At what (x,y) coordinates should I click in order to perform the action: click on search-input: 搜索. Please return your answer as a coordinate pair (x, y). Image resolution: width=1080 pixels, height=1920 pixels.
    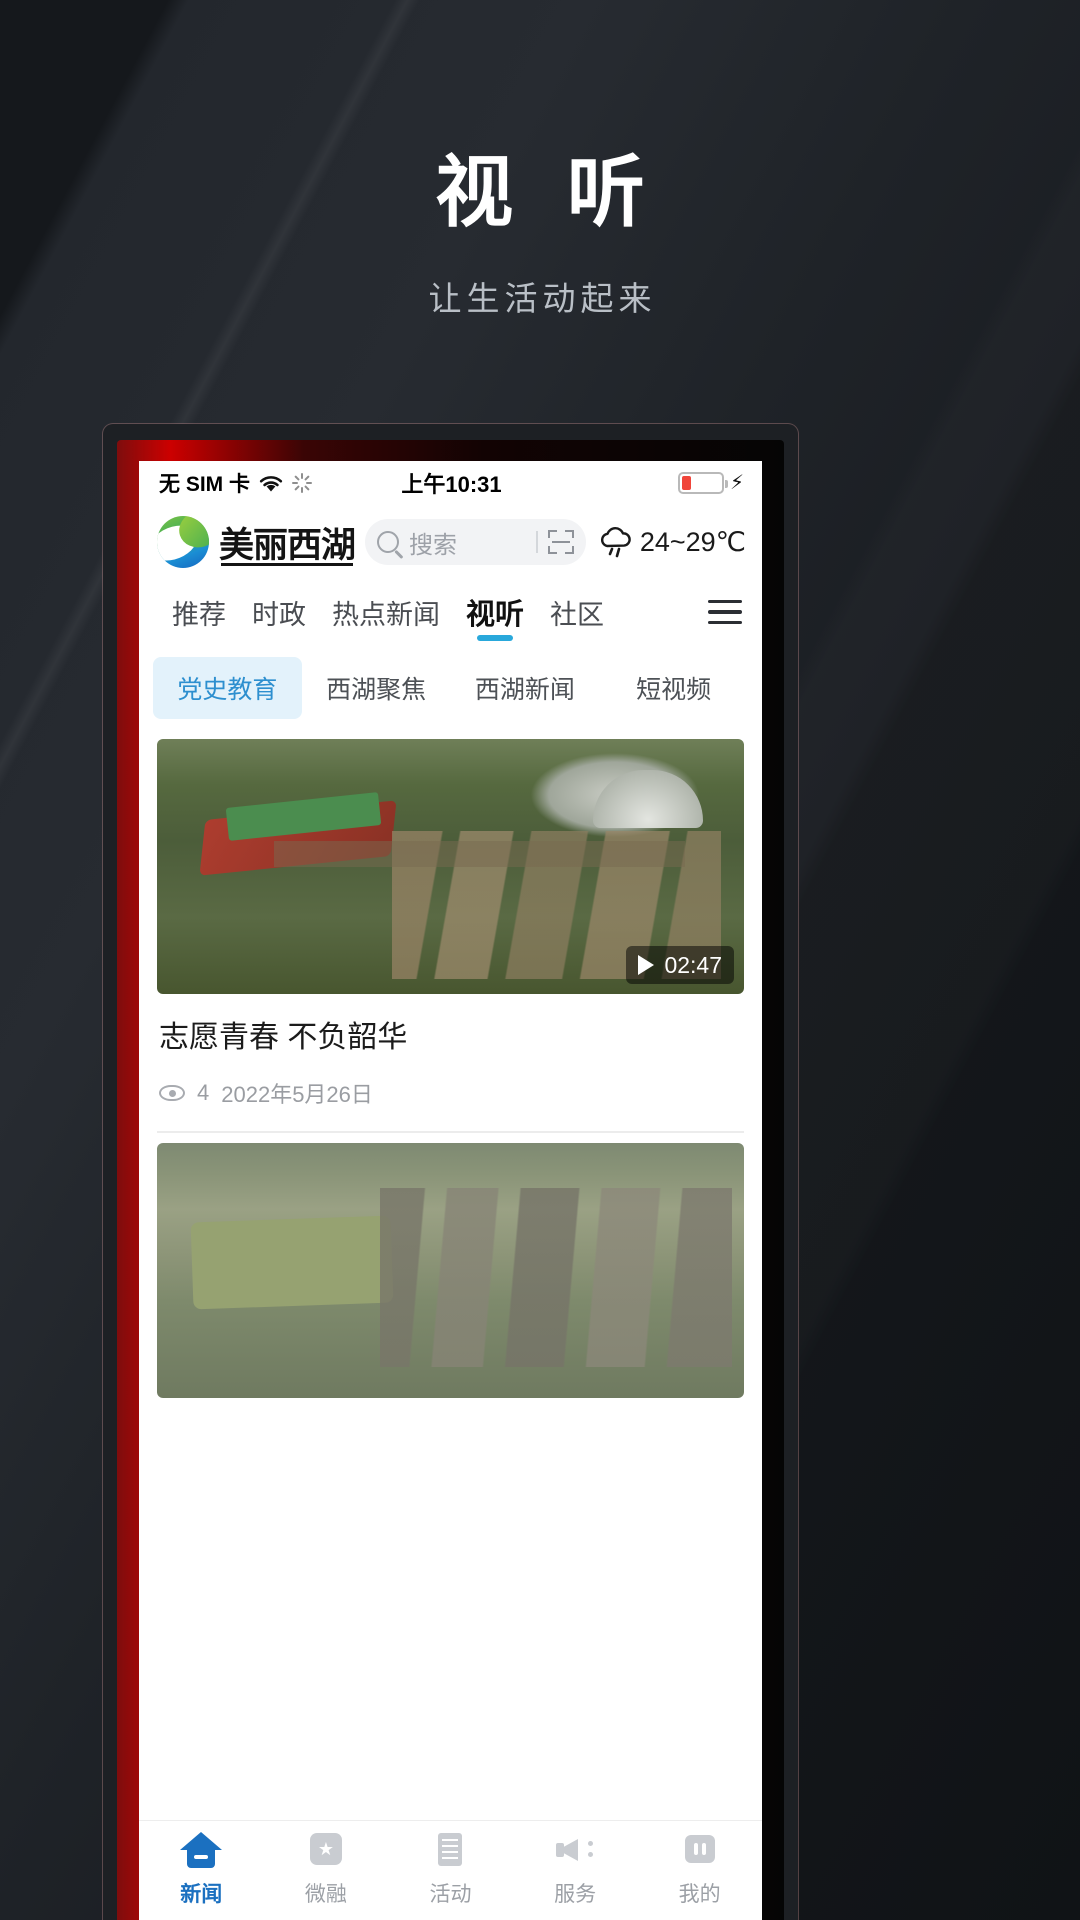
    Looking at the image, I should click on (475, 542).